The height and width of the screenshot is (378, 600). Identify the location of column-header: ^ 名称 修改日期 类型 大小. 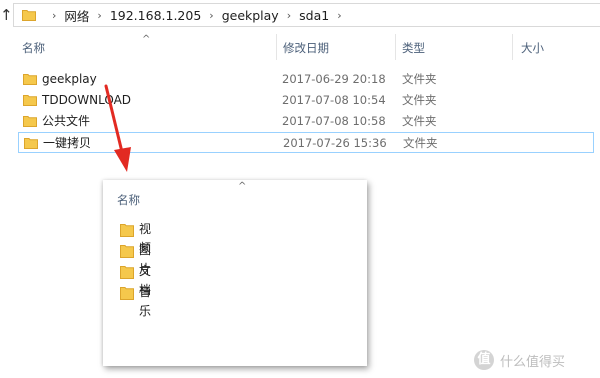
(300, 47).